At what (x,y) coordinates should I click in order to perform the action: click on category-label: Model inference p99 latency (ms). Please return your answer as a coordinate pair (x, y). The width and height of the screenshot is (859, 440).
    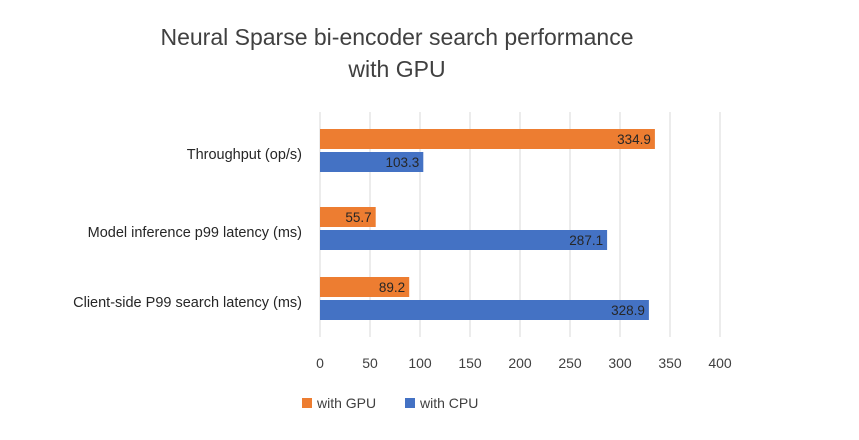
    Looking at the image, I should click on (195, 233).